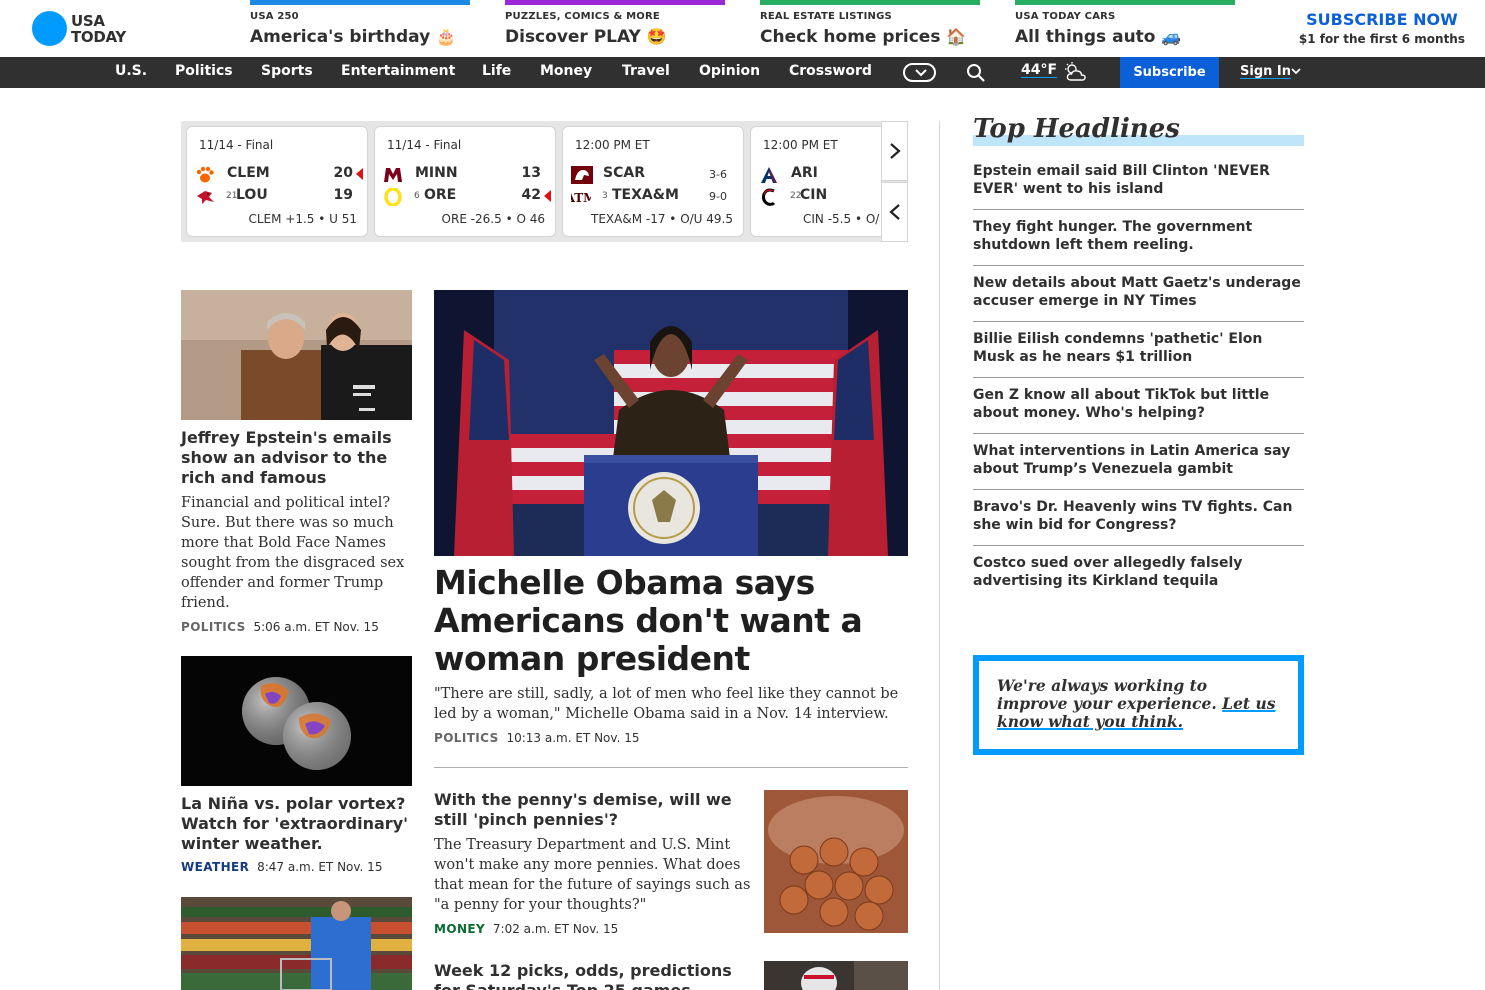 The image size is (1485, 990). What do you see at coordinates (656, 36) in the screenshot?
I see `star-eyes-icon: 🤩` at bounding box center [656, 36].